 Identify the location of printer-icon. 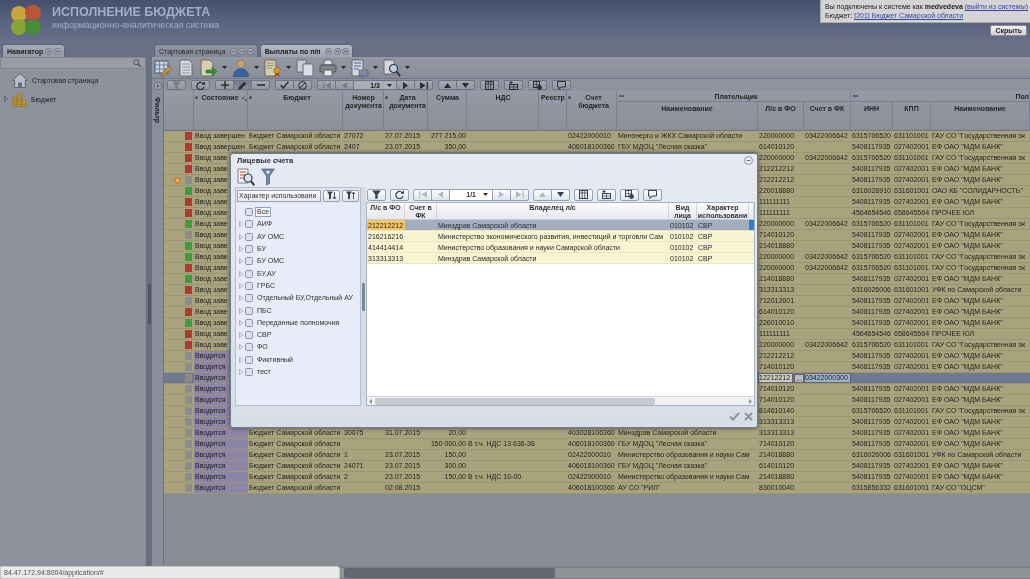
(328, 67).